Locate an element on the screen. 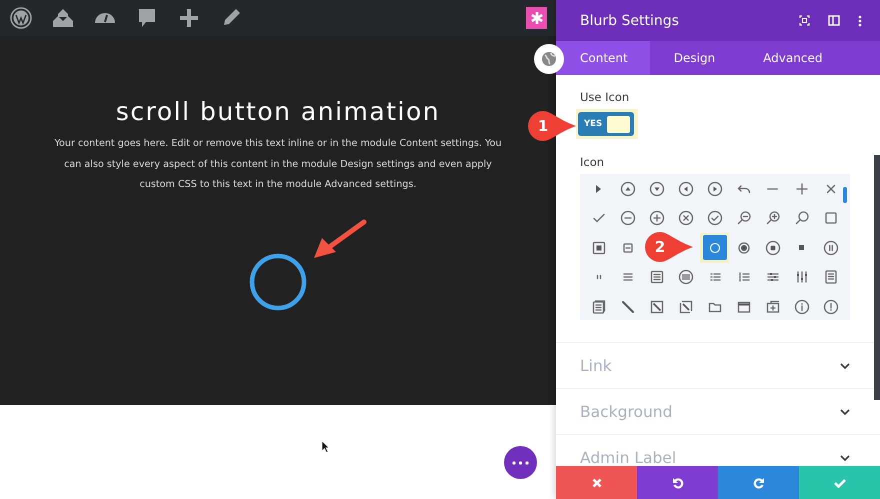 This screenshot has width=880, height=499. panel-title: Blurb Settings is located at coordinates (630, 20).